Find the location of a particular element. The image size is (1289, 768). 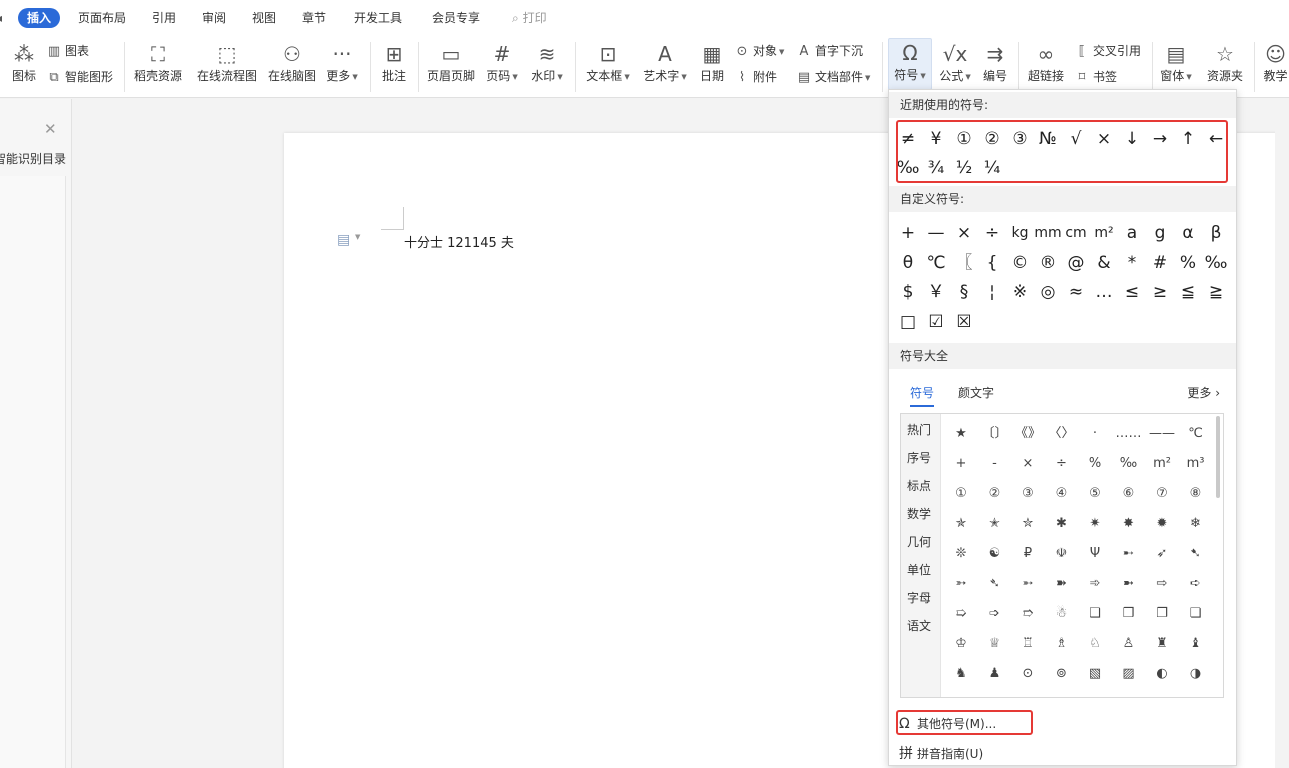

symbol-cell: ÷ is located at coordinates (1062, 464).